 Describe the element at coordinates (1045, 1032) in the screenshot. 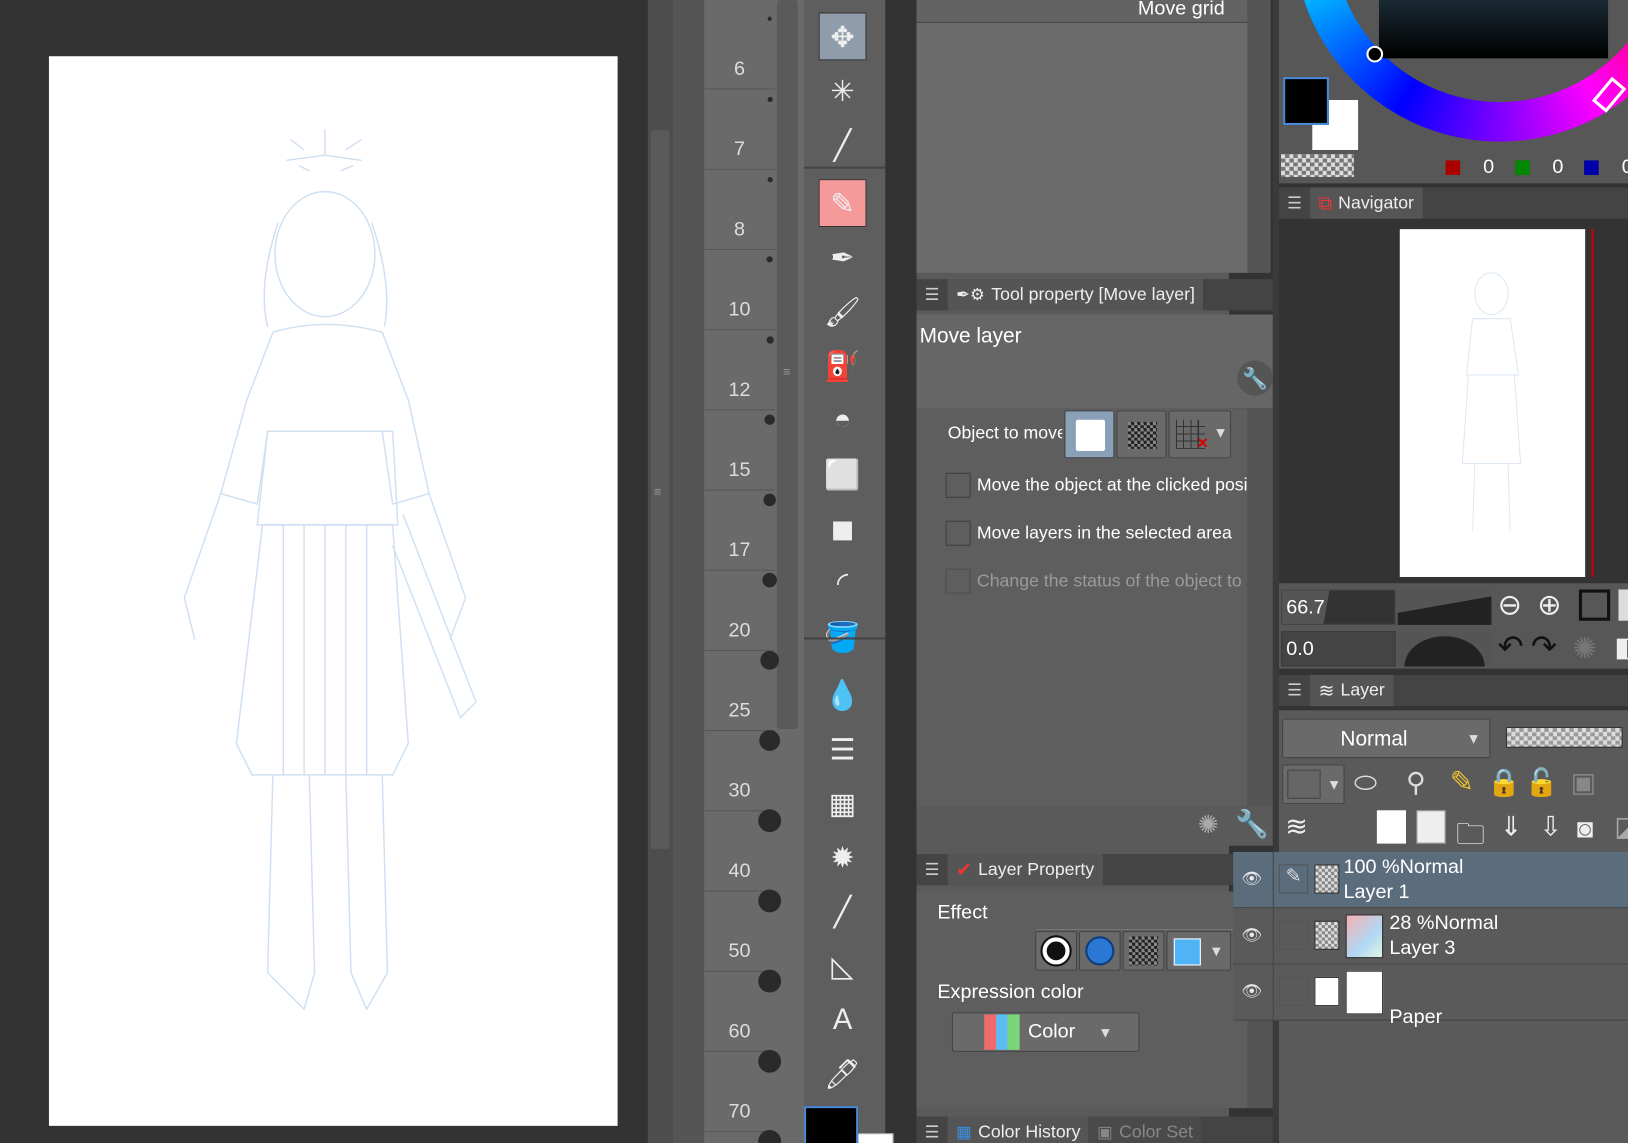

I see `expression-color-dropdown: Color ▼` at that location.